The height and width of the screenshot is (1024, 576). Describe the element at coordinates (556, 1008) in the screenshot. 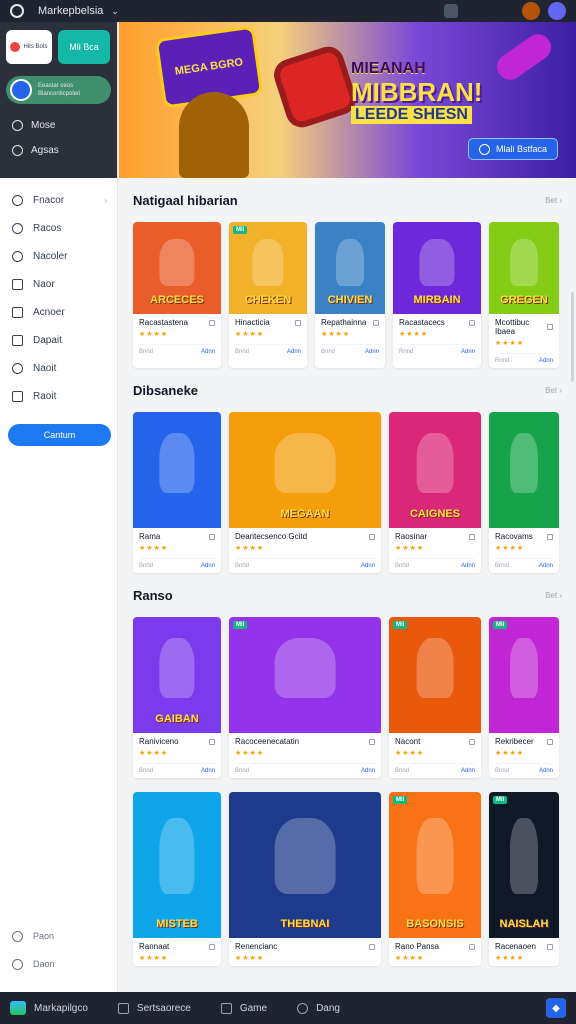

I see `share-icon: ◆` at that location.